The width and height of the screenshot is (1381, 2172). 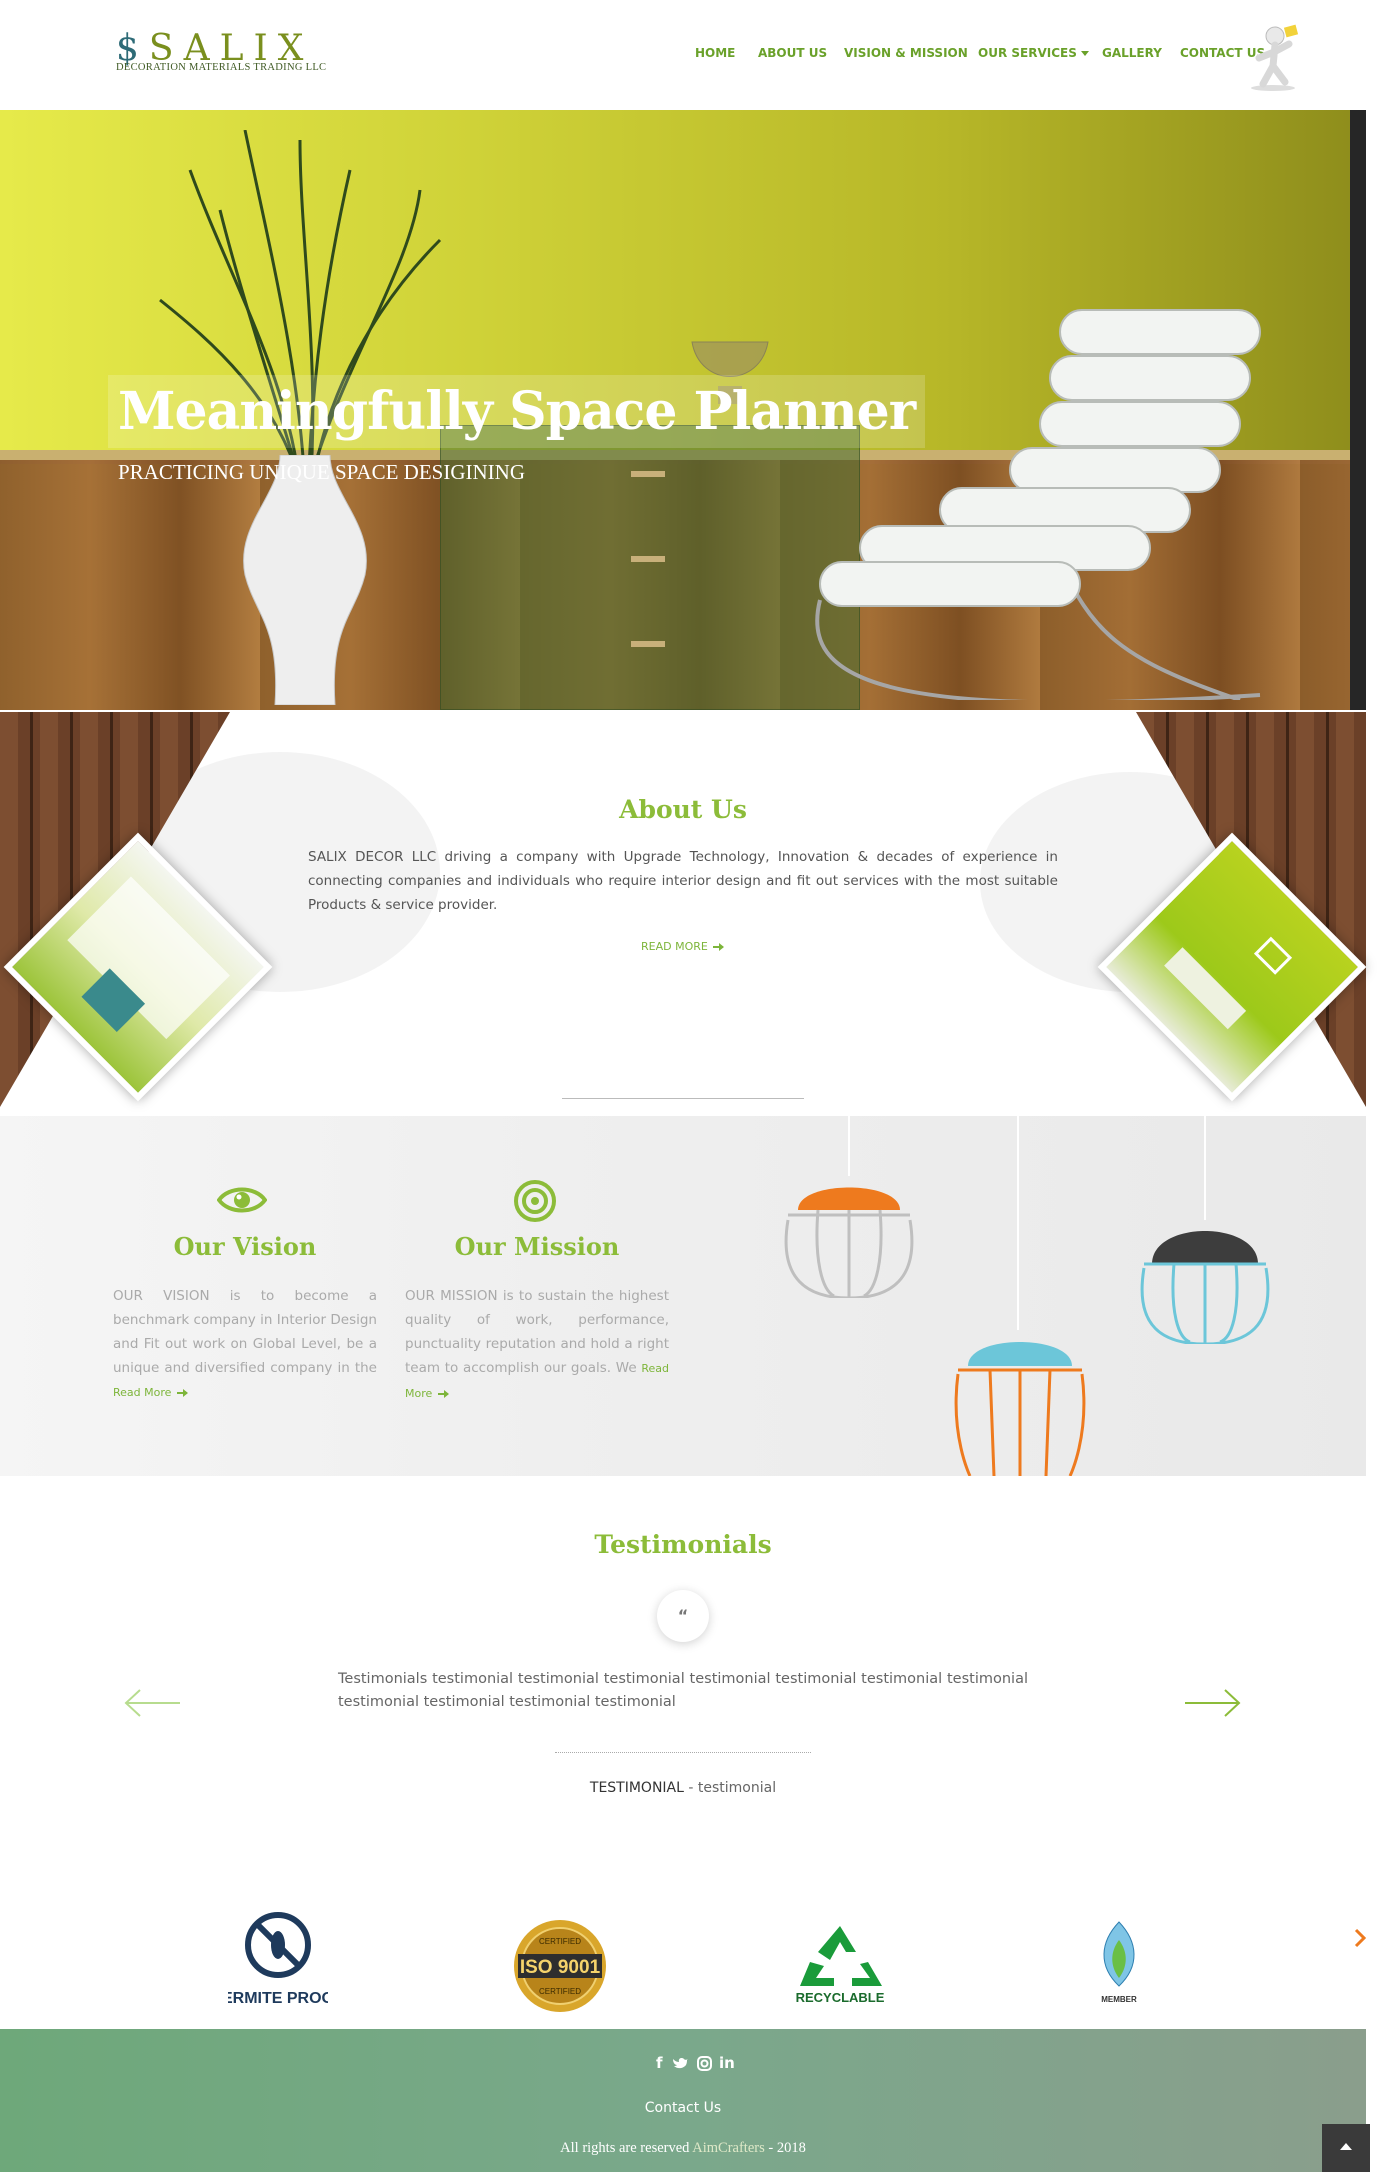 What do you see at coordinates (1132, 53) in the screenshot?
I see `nav-gallery: GALLERY` at bounding box center [1132, 53].